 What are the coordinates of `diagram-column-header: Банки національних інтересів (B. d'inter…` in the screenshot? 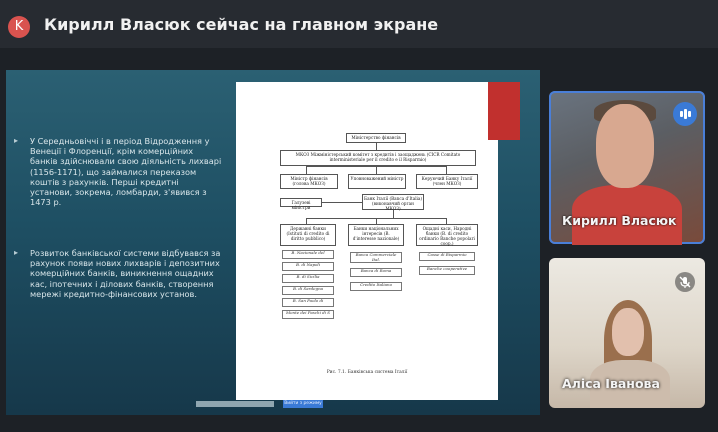 It's located at (376, 235).